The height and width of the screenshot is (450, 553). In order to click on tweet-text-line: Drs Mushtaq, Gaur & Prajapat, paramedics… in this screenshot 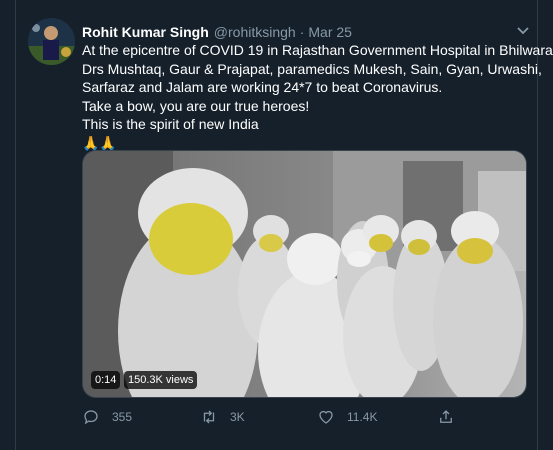, I will do `click(312, 68)`.